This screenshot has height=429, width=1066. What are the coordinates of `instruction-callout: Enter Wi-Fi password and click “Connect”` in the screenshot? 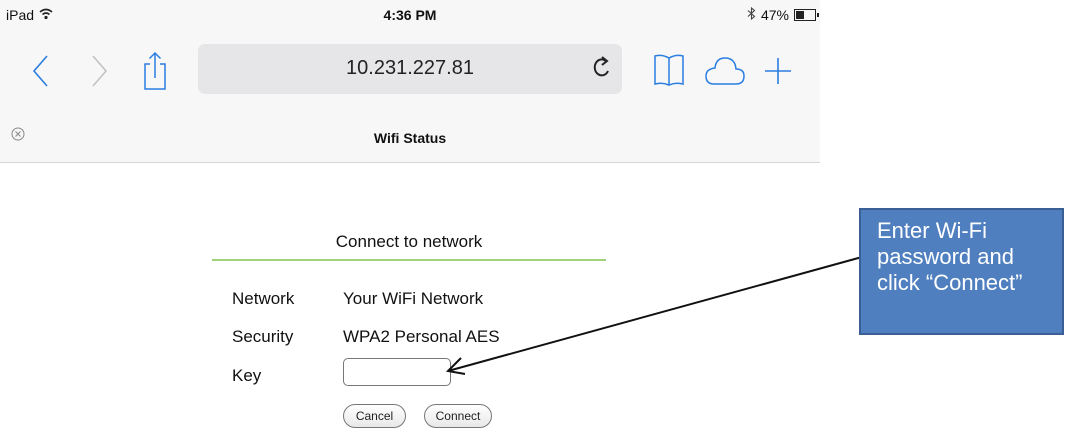 It's located at (961, 271).